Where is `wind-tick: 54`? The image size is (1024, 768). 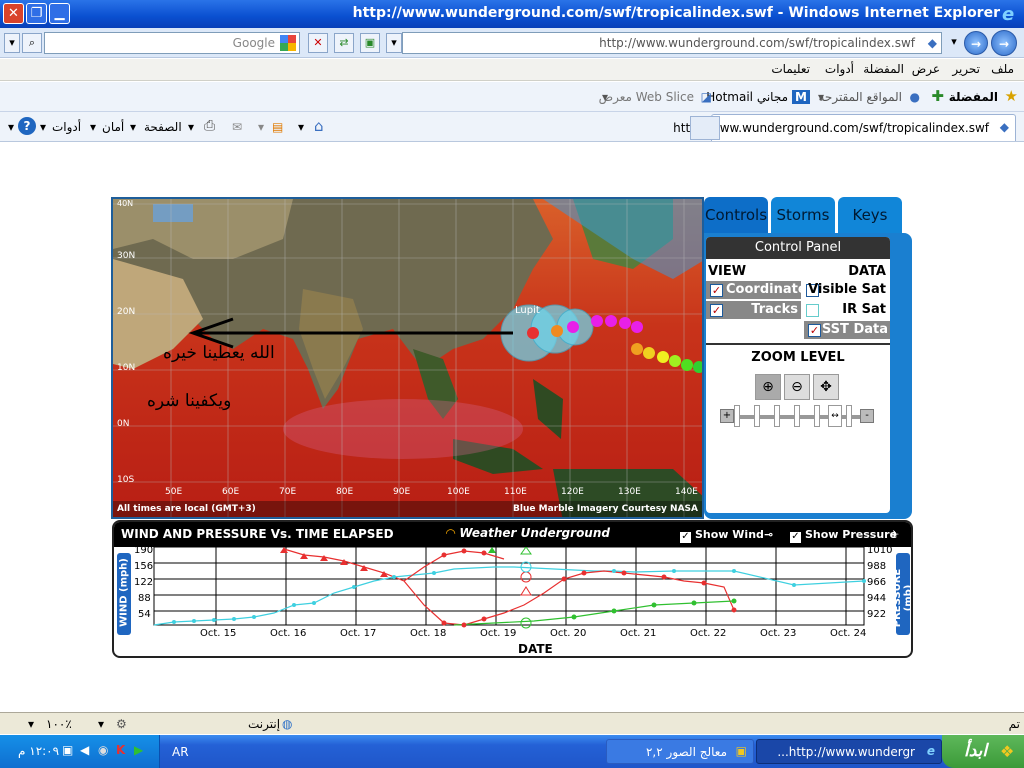
wind-tick: 54 is located at coordinates (144, 614).